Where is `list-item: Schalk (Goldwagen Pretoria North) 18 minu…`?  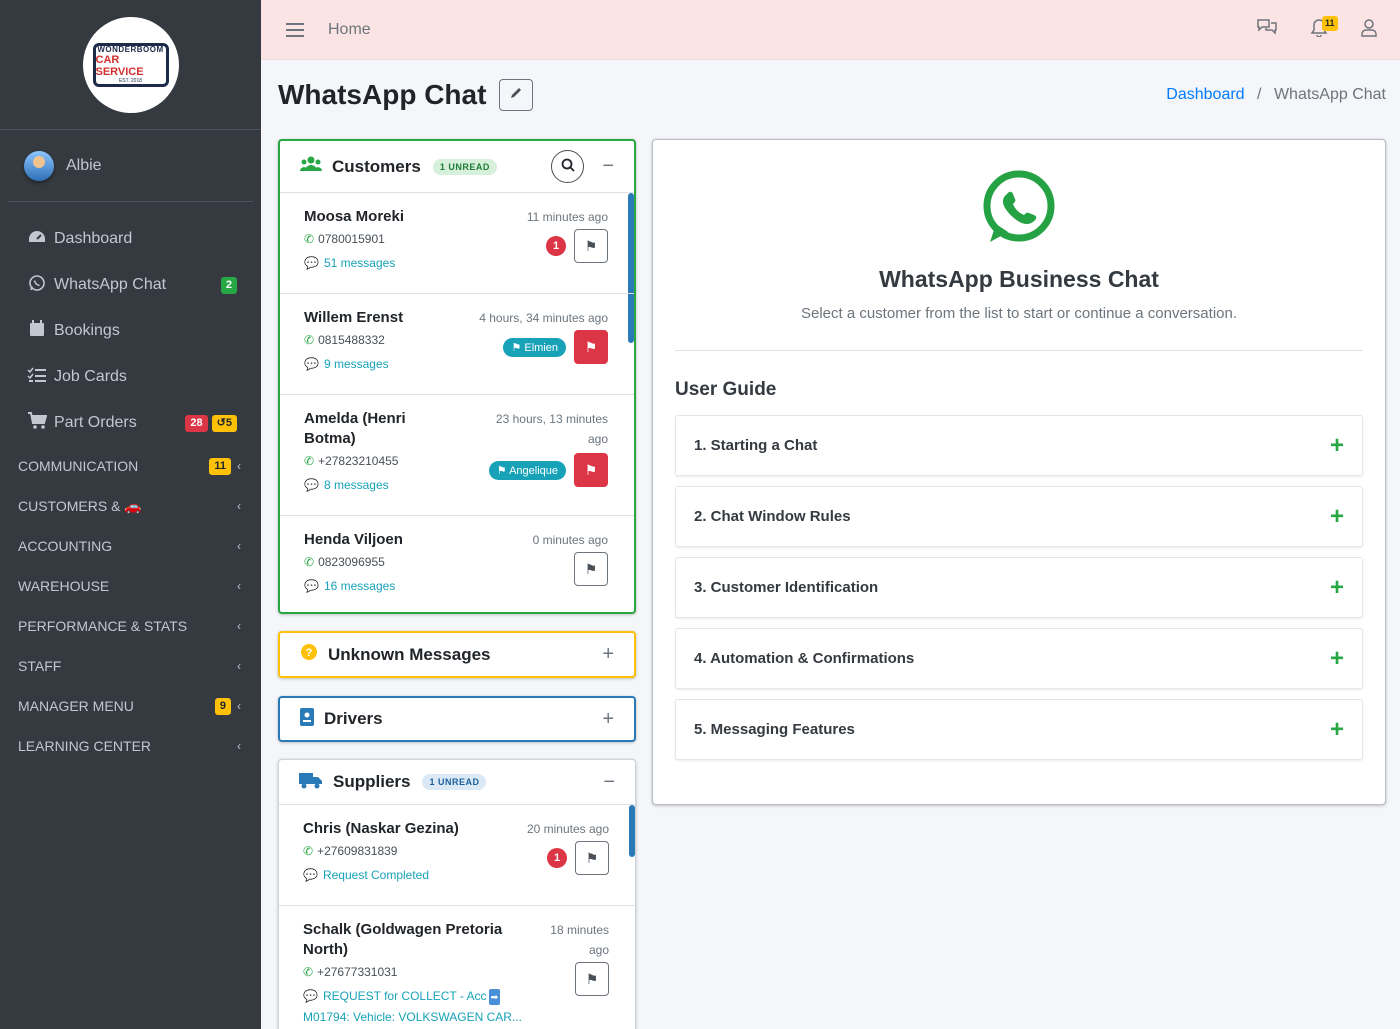
list-item: Schalk (Goldwagen Pretoria North) 18 minu… is located at coordinates (457, 967).